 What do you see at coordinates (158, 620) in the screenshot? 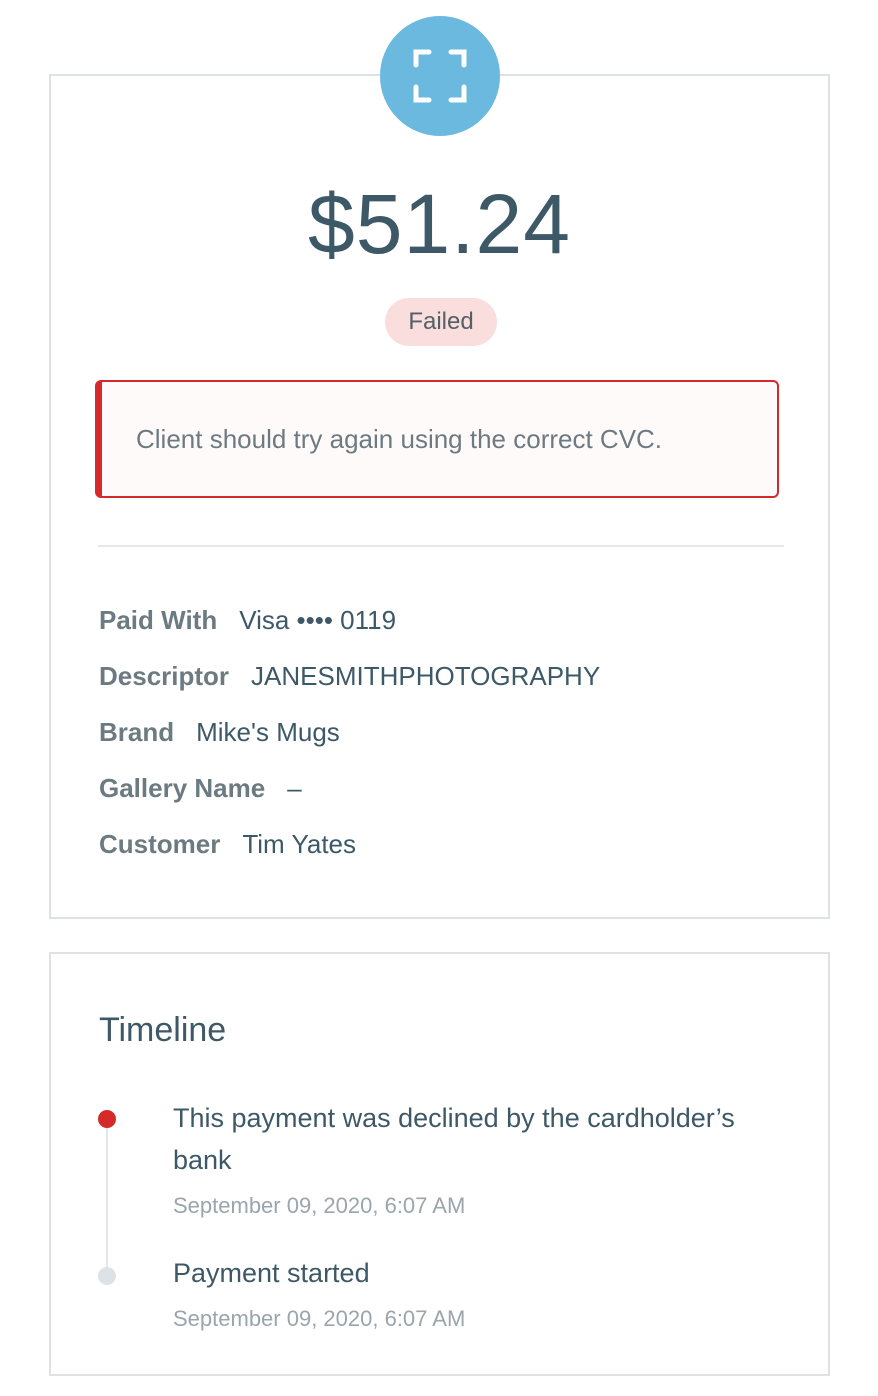
I see `detail-label: Paid With` at bounding box center [158, 620].